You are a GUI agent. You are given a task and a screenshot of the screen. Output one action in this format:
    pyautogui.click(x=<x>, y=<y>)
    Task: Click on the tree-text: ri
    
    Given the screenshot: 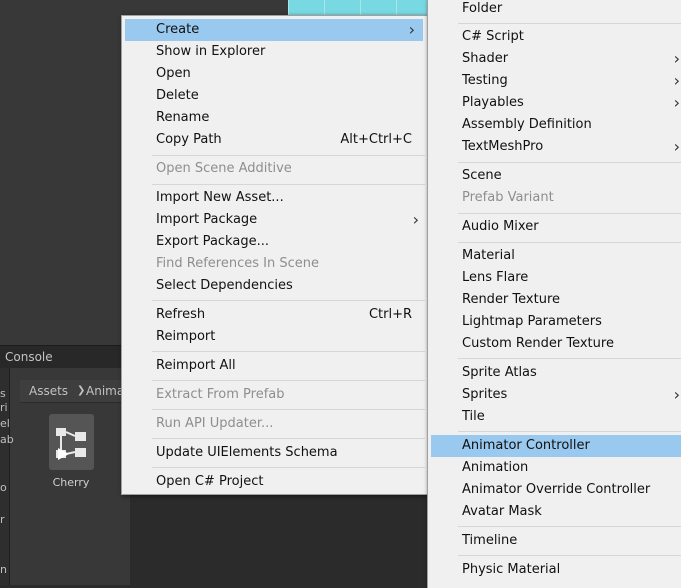 What is the action you would take?
    pyautogui.click(x=4, y=408)
    